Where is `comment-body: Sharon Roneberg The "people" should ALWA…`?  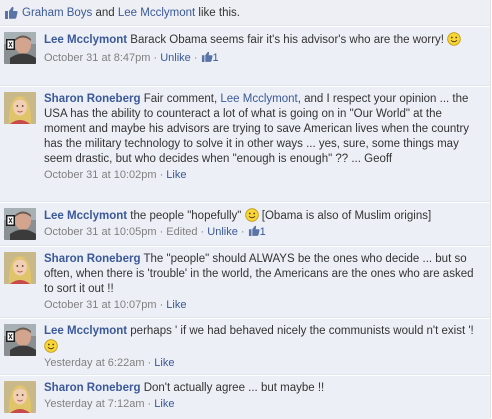
comment-body: Sharon Roneberg The "people" should ALWA… is located at coordinates (265, 282).